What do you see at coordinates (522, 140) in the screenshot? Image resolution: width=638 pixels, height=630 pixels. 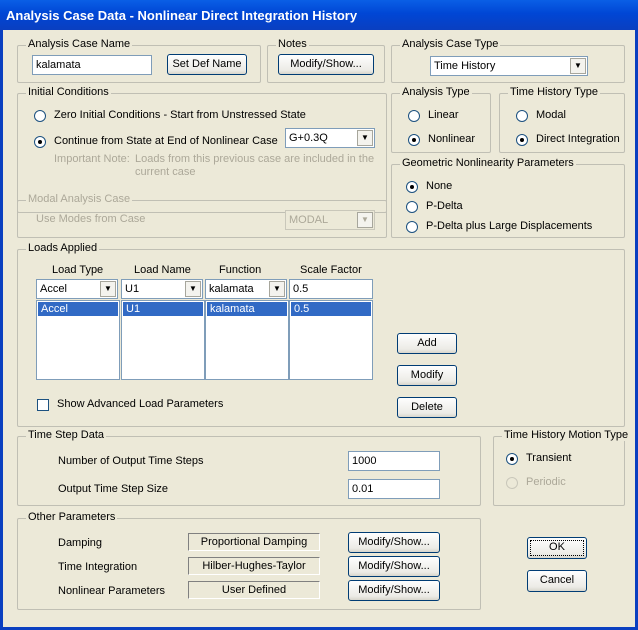 I see `direct-integration-radio` at bounding box center [522, 140].